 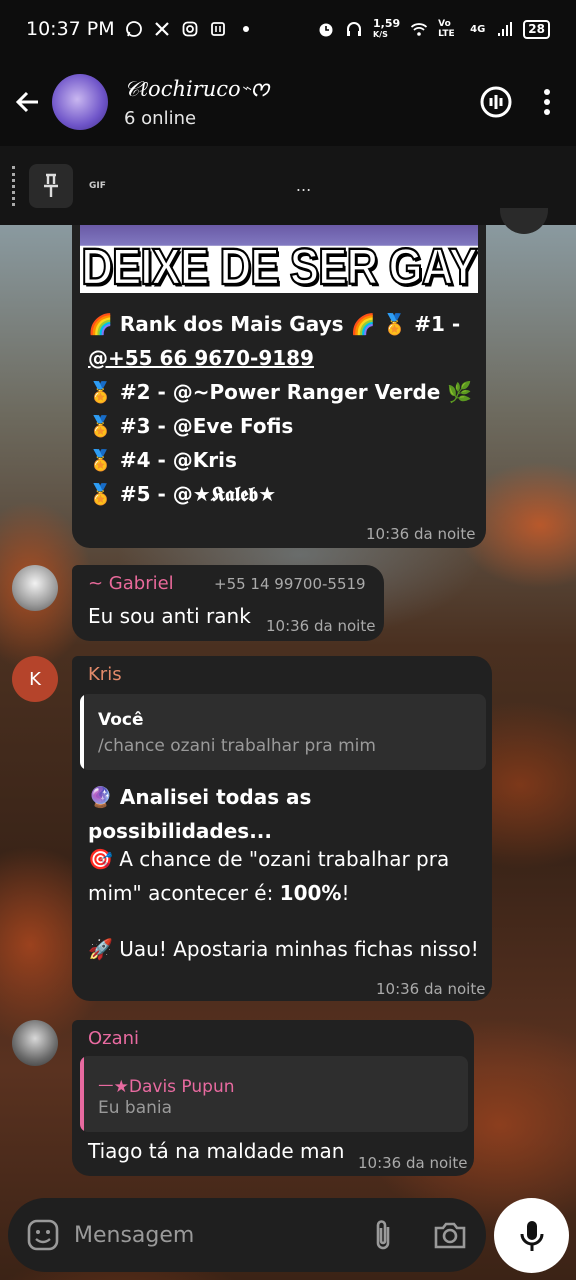 What do you see at coordinates (169, 616) in the screenshot?
I see `message-text: Eu sou anti rank` at bounding box center [169, 616].